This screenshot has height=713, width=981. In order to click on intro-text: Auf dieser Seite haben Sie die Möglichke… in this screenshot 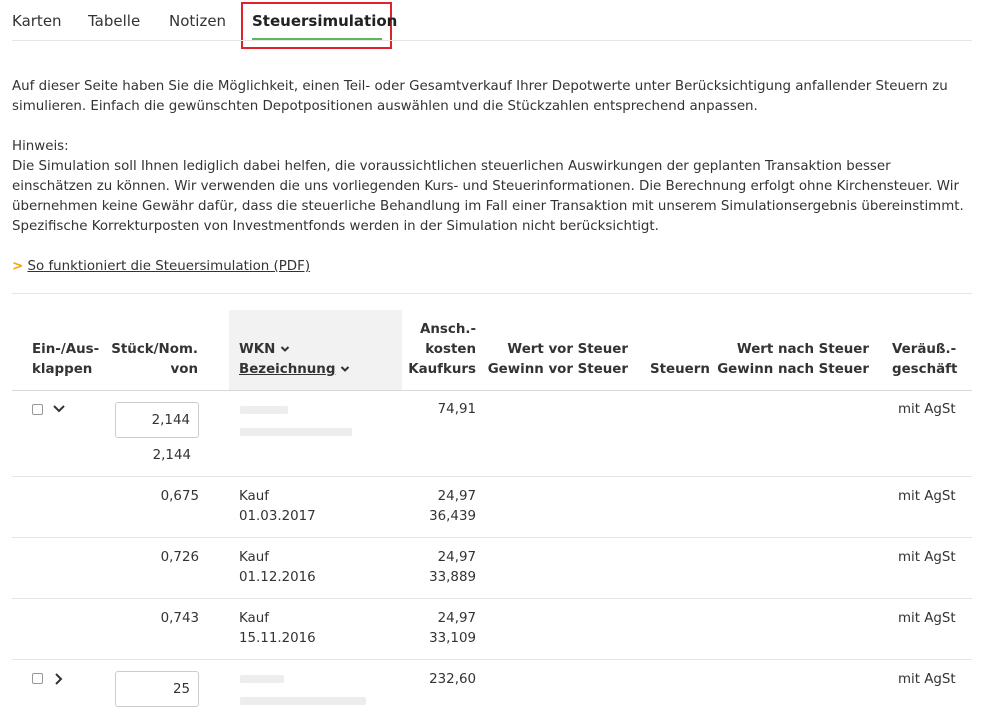, I will do `click(492, 97)`.